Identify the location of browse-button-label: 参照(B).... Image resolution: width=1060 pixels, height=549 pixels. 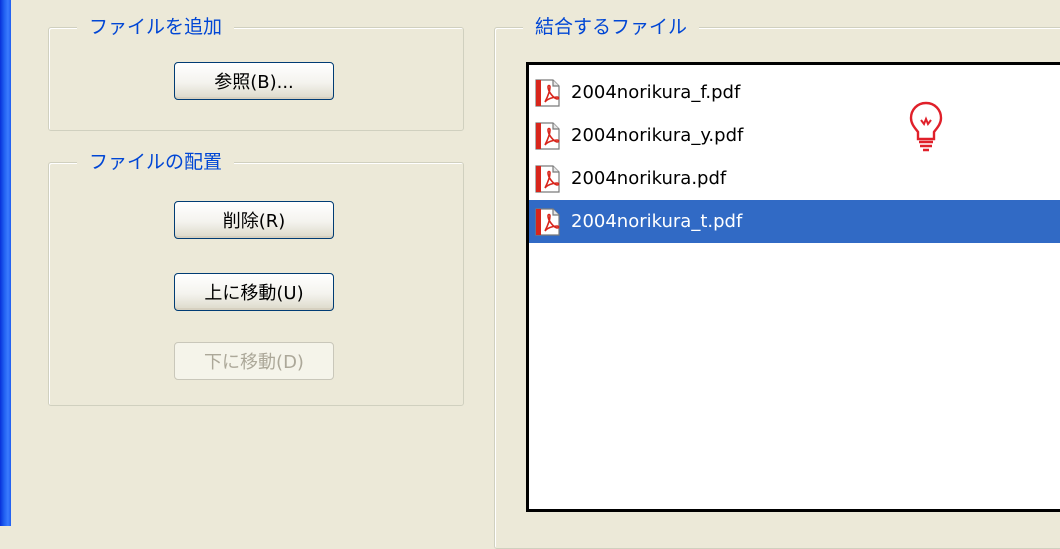
(254, 82).